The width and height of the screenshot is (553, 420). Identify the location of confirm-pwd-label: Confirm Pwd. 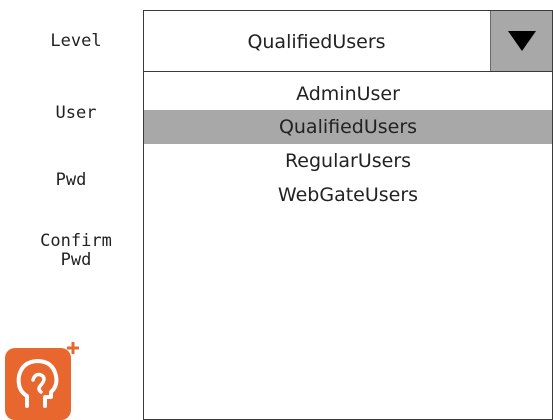
(76, 251).